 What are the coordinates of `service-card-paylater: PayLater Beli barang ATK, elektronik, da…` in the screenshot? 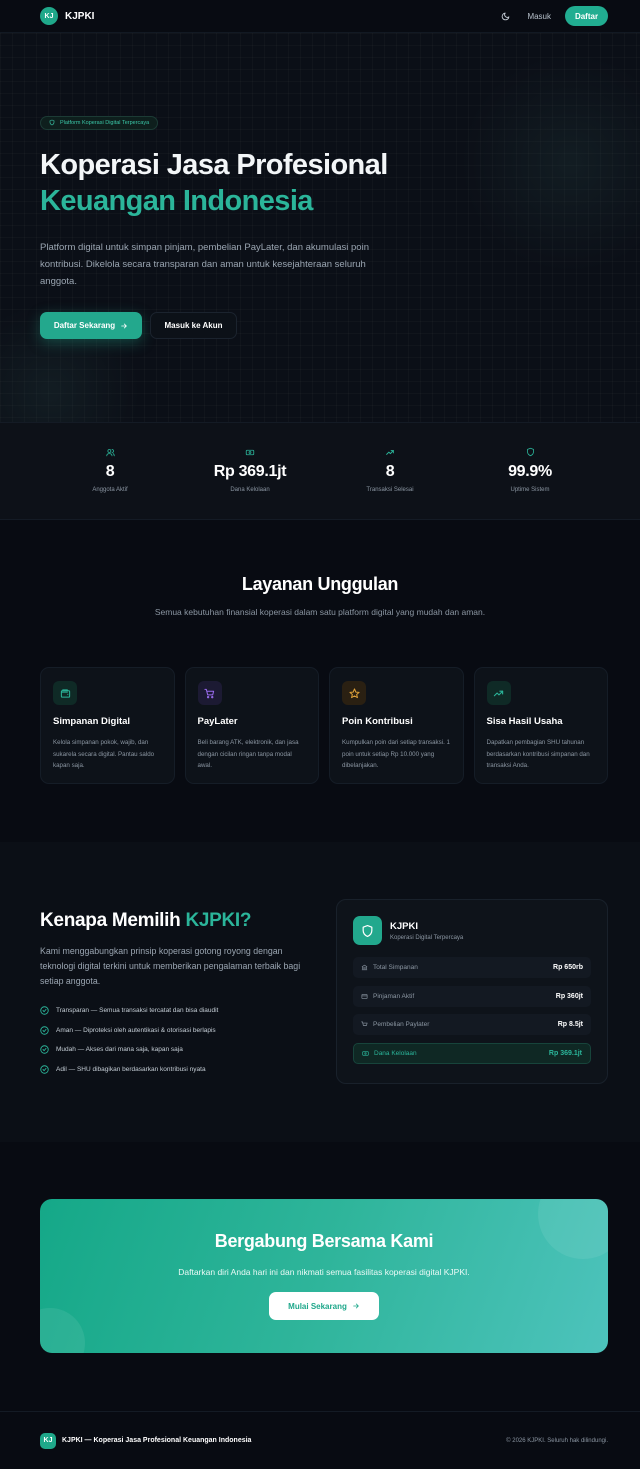 It's located at (251, 725).